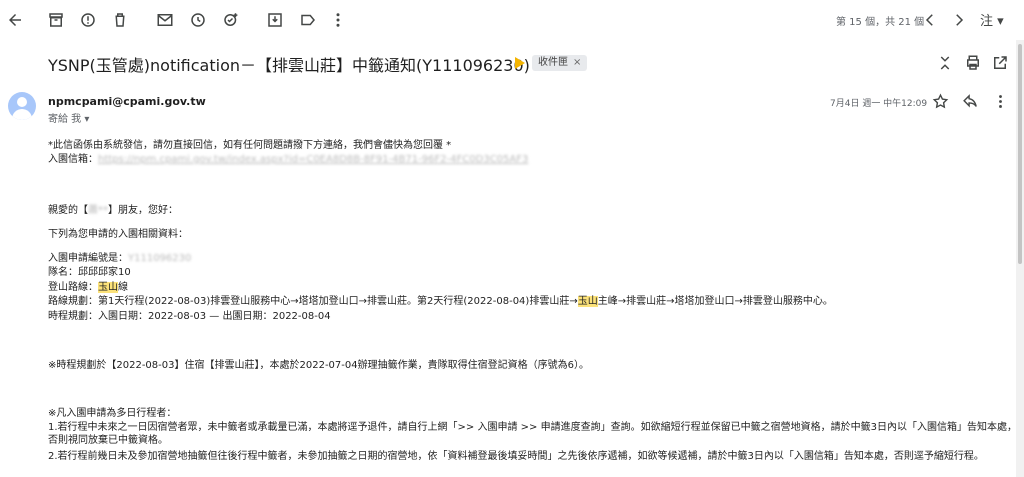  Describe the element at coordinates (118, 234) in the screenshot. I see `intro-line: 下列為您申請的入園相關資料：` at that location.